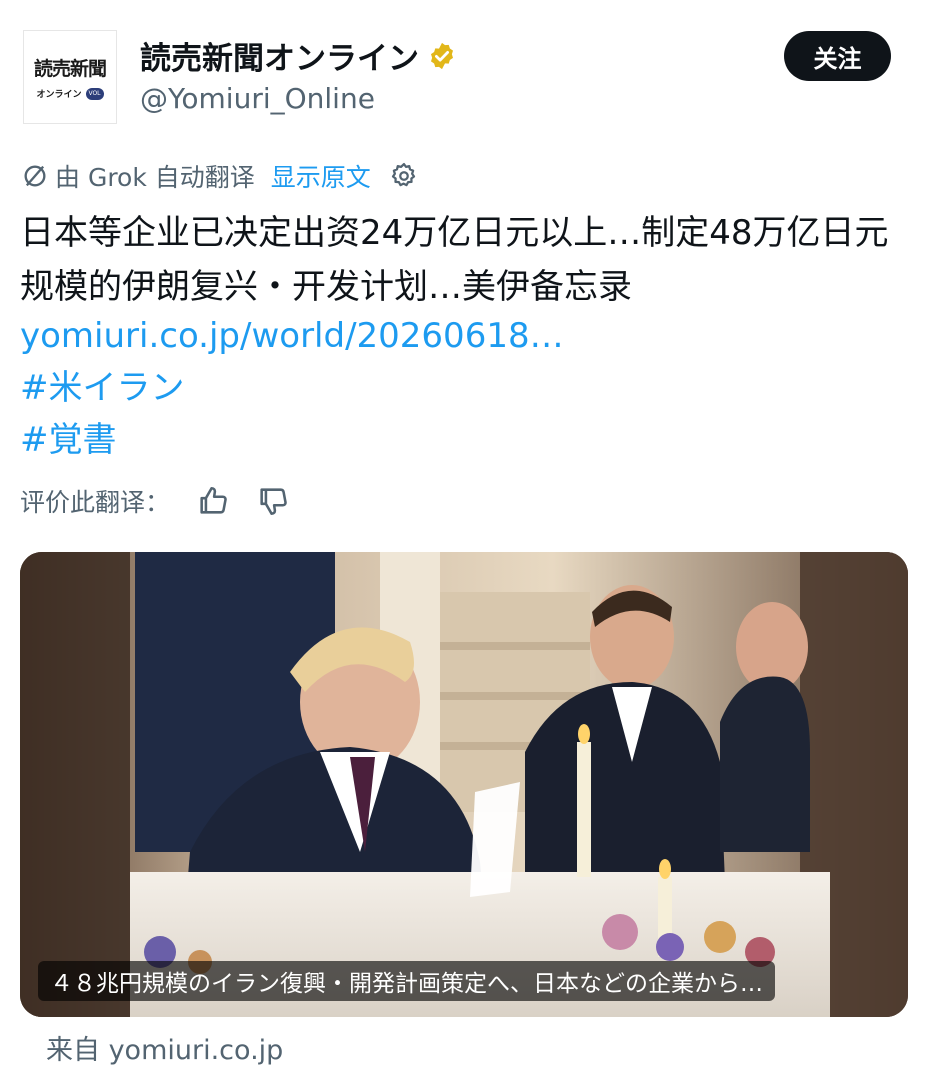  I want to click on avatar-logo-text: 読売新聞, so click(70, 69).